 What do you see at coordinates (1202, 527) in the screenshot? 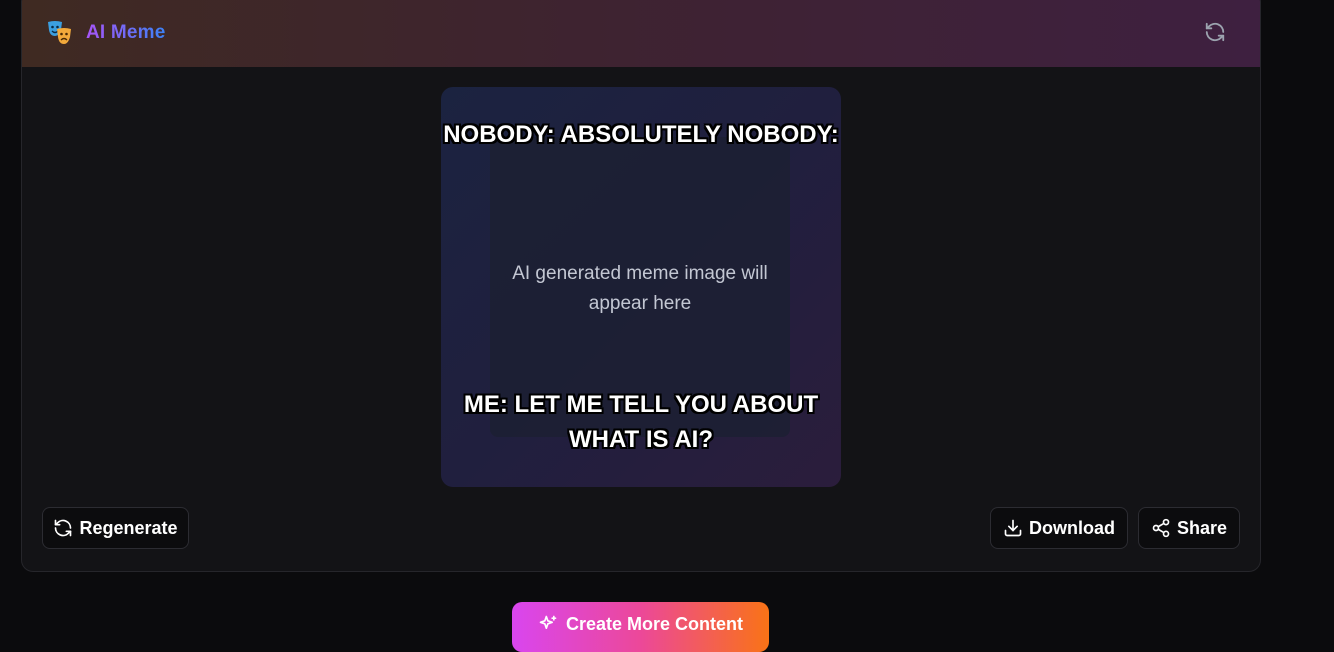
I see `share-label: Share` at bounding box center [1202, 527].